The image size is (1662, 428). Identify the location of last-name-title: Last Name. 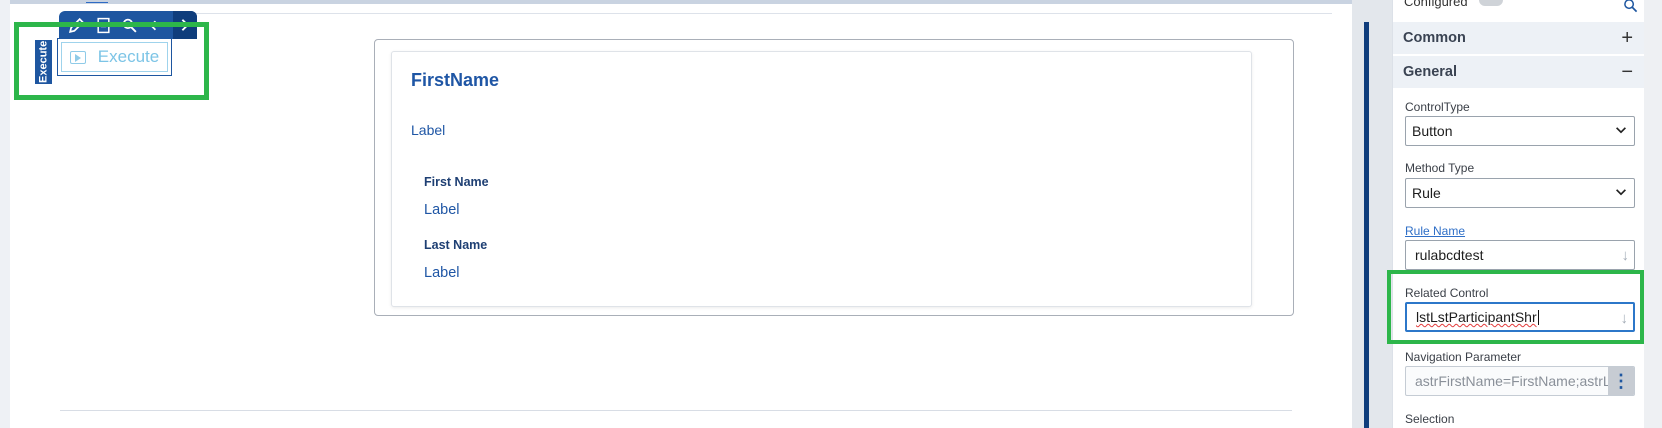
(456, 245).